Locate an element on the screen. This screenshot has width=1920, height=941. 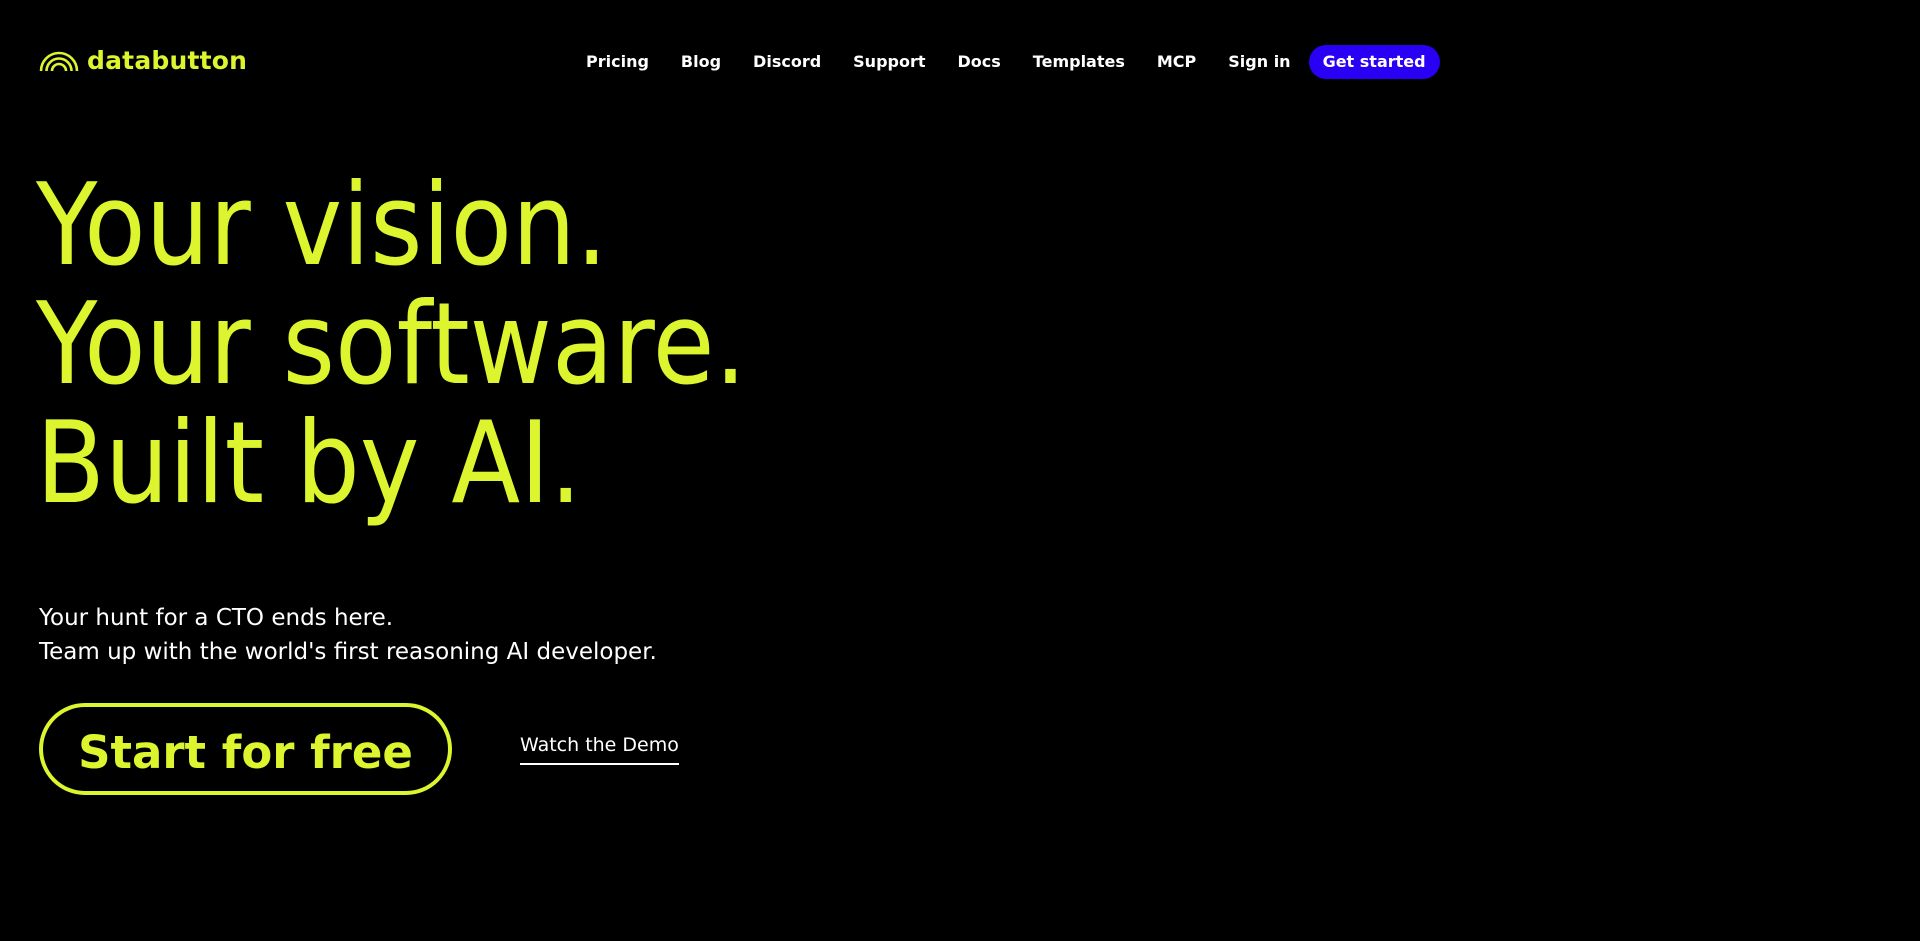
nav-item-templates: Templates is located at coordinates (1079, 62).